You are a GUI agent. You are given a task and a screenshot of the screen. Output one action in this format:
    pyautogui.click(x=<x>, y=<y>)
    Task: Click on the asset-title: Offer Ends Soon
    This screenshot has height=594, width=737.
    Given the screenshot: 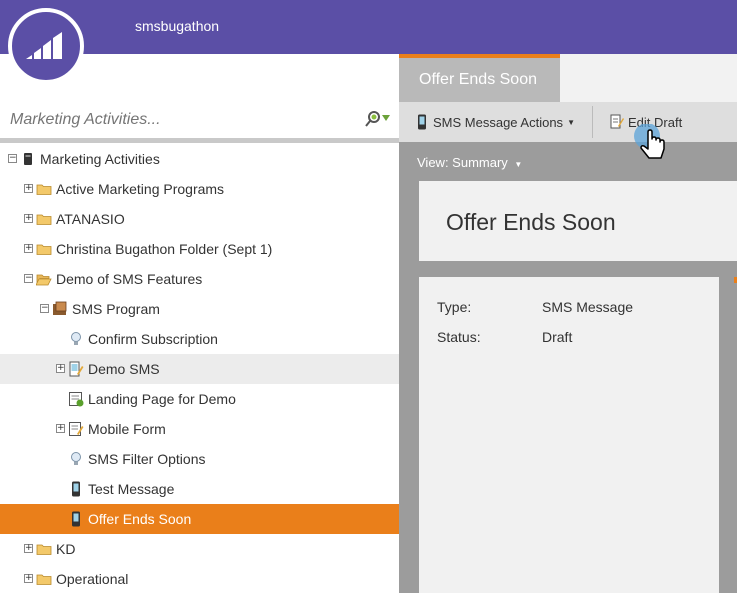 What is the action you would take?
    pyautogui.click(x=531, y=222)
    